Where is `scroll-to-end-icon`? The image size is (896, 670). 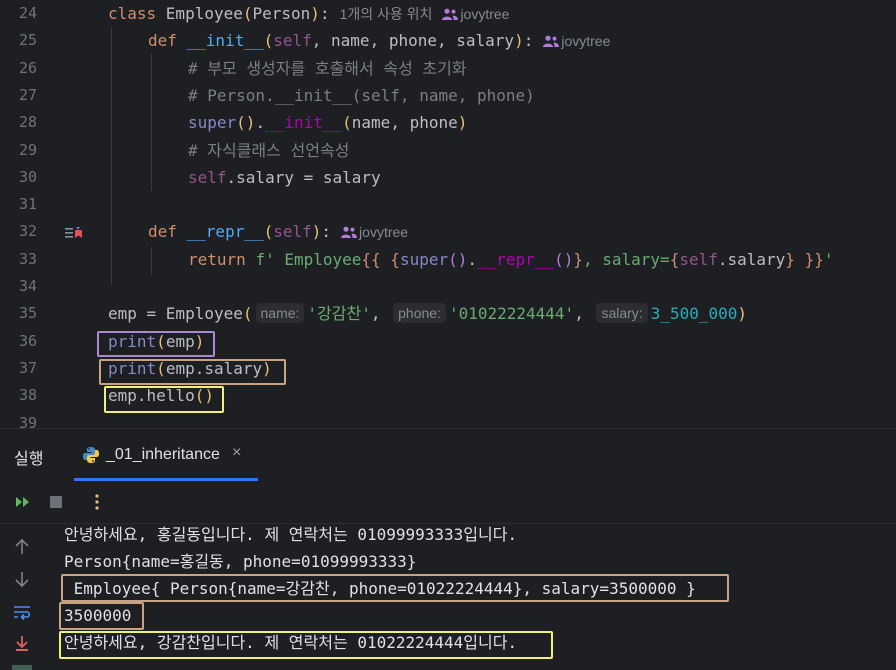 scroll-to-end-icon is located at coordinates (22, 644).